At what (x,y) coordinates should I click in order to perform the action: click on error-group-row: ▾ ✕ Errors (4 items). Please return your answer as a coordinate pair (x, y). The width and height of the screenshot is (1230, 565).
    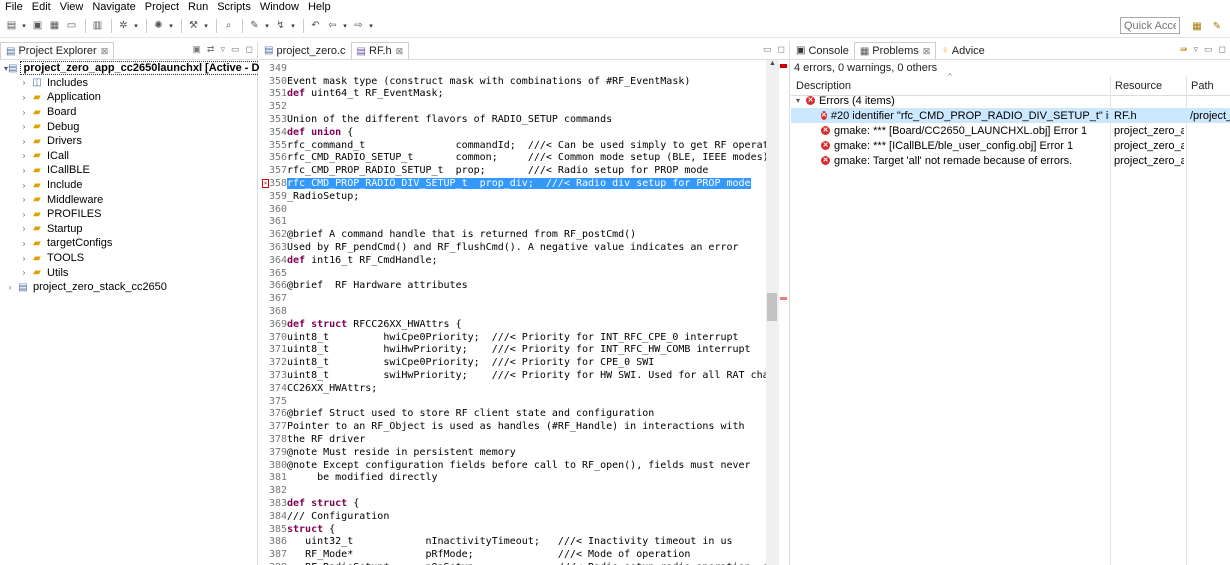
    Looking at the image, I should click on (1010, 100).